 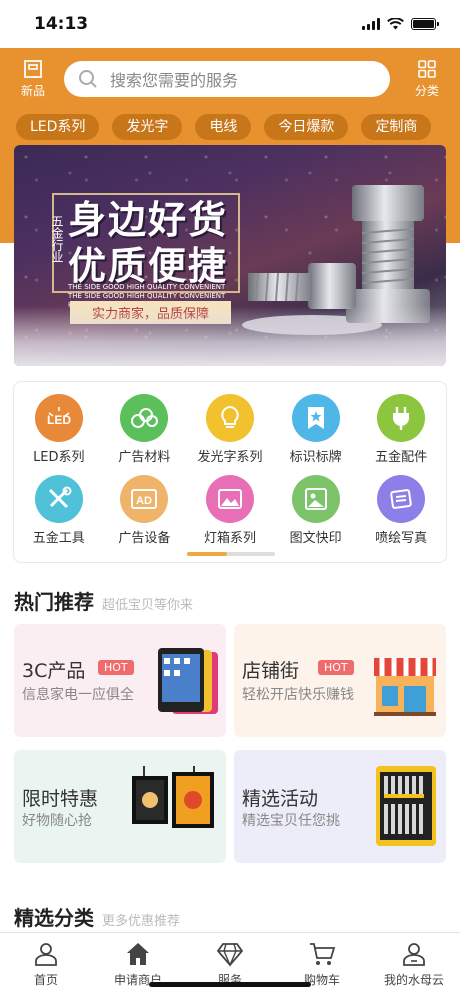 I want to click on promo-card-title: 店铺街, so click(x=271, y=671).